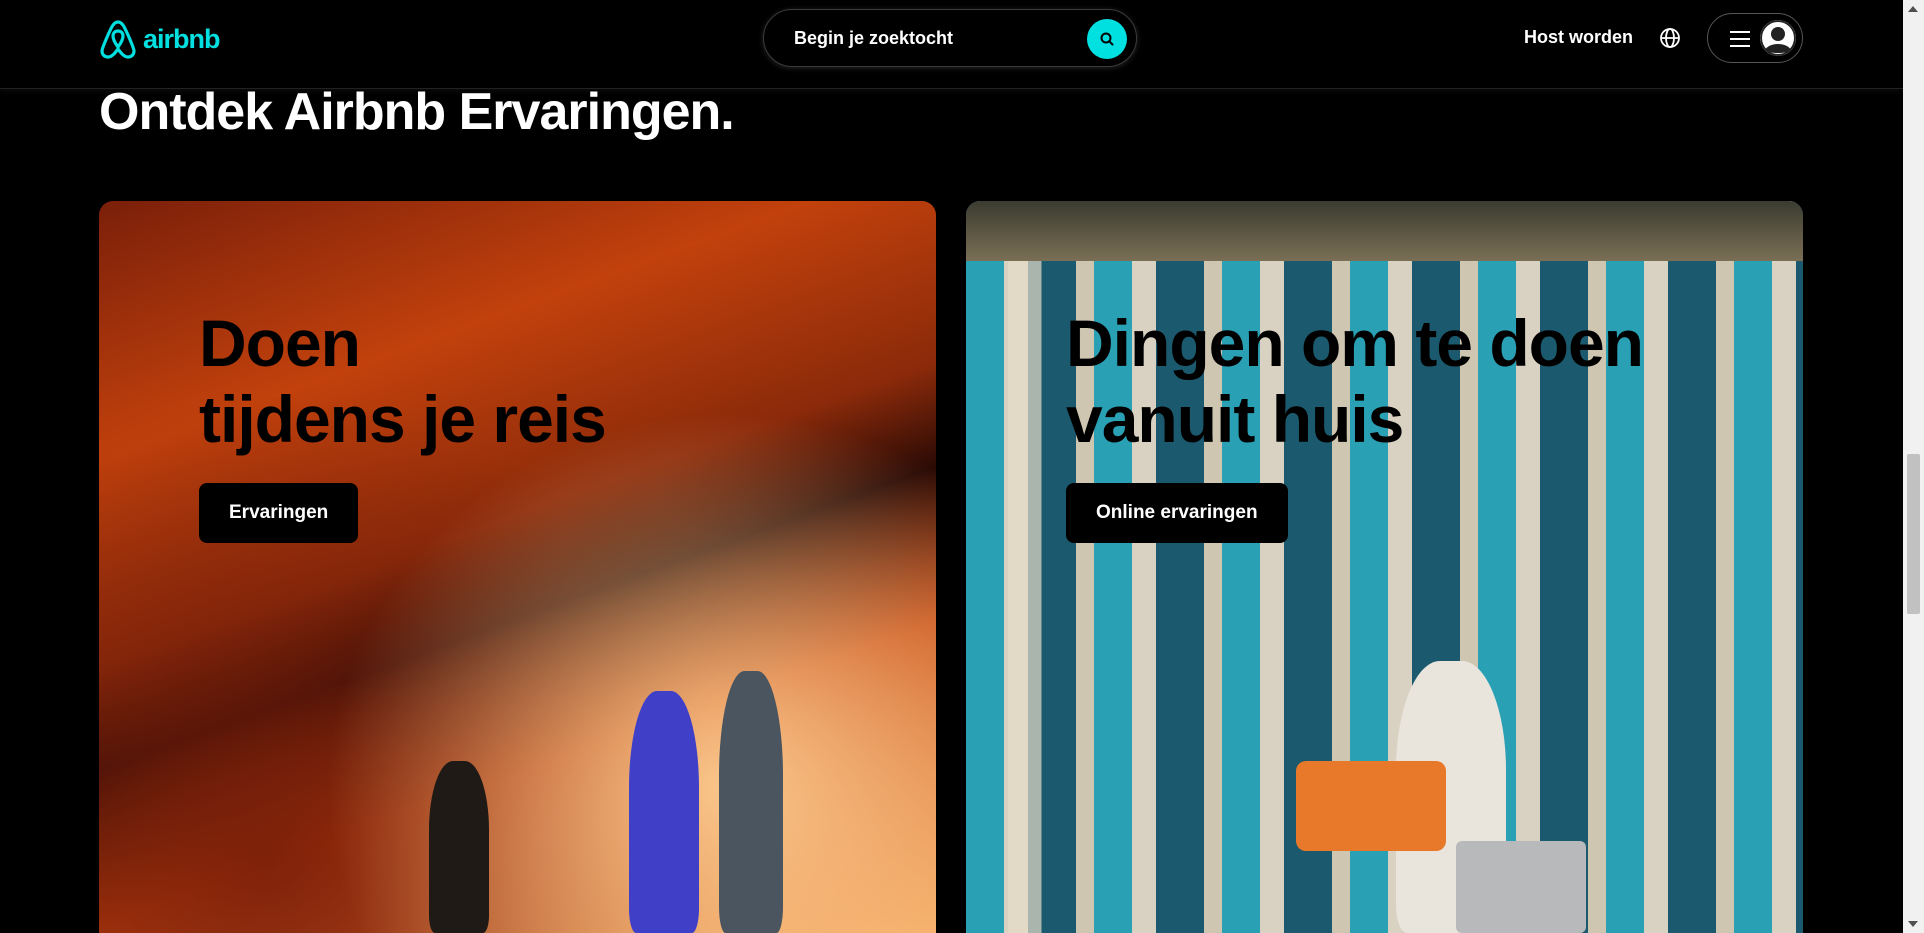 The width and height of the screenshot is (1924, 933). What do you see at coordinates (1355, 343) in the screenshot?
I see `card-heading-line1: Dingen om te doen` at bounding box center [1355, 343].